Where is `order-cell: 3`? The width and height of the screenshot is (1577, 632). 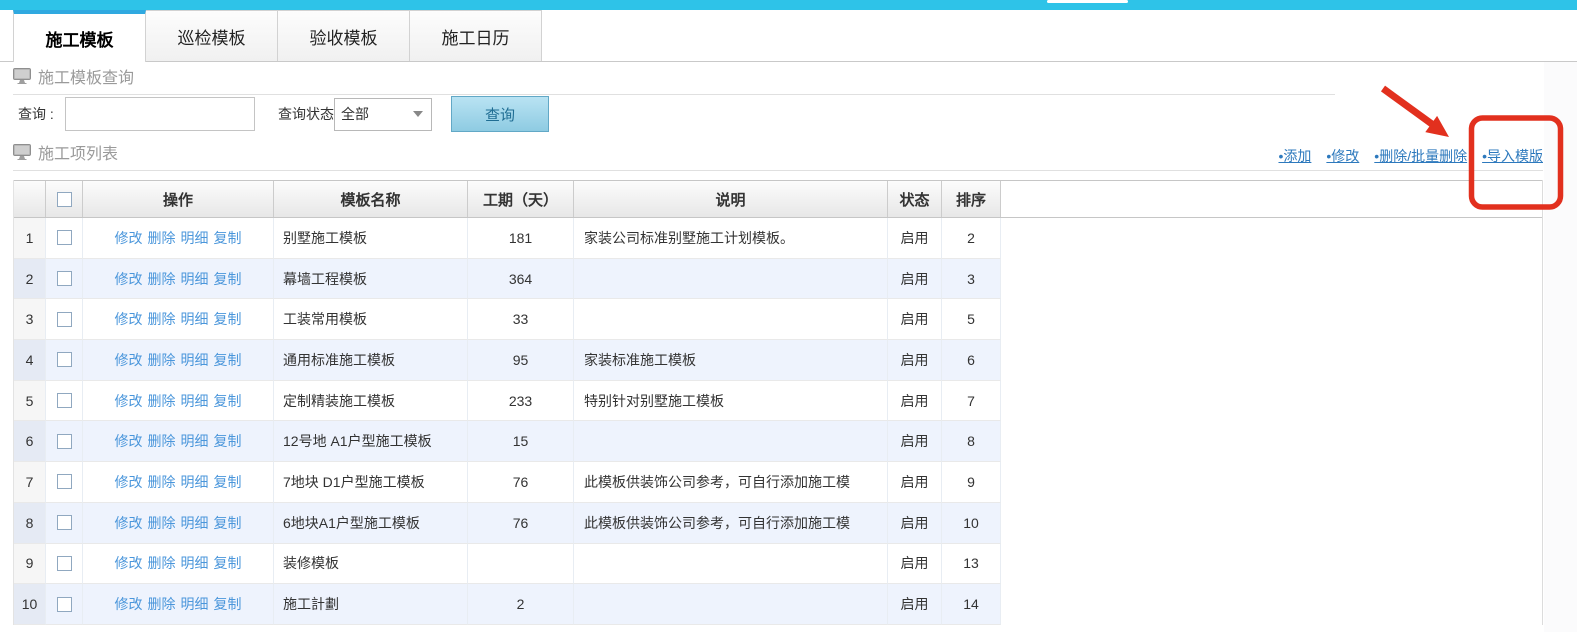 order-cell: 3 is located at coordinates (971, 279).